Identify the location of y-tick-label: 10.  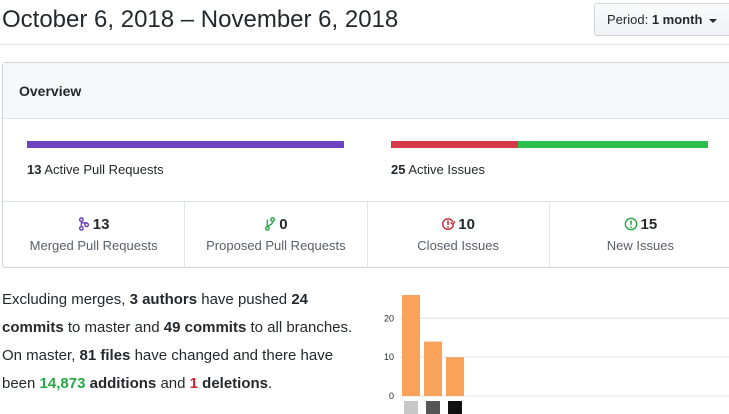
(389, 357).